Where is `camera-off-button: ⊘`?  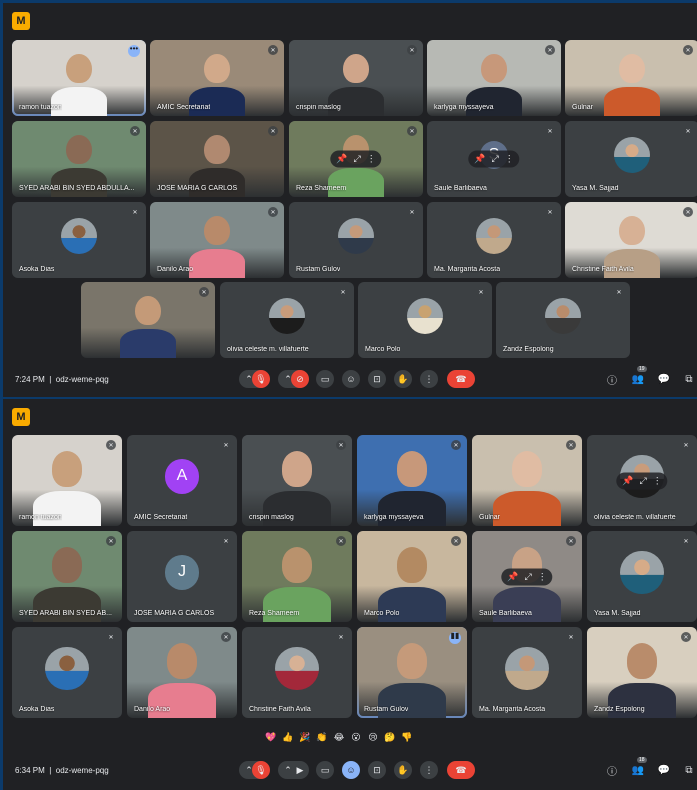
camera-off-button: ⊘ is located at coordinates (300, 379).